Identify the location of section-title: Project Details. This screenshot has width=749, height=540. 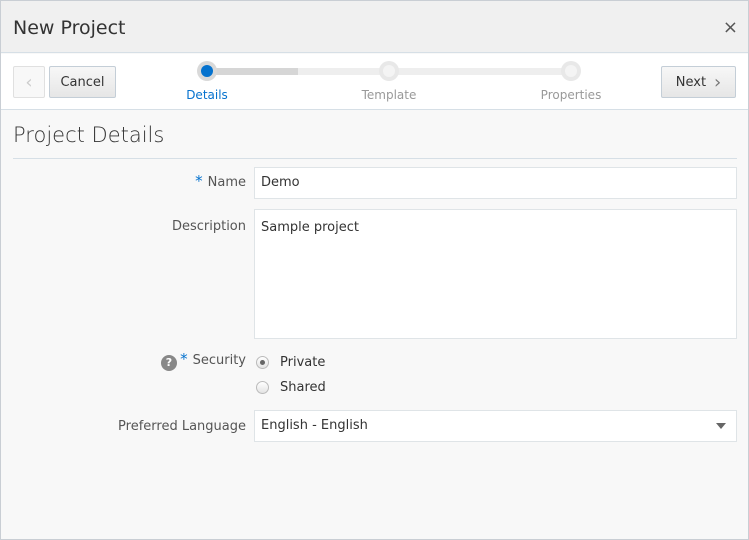
(89, 135).